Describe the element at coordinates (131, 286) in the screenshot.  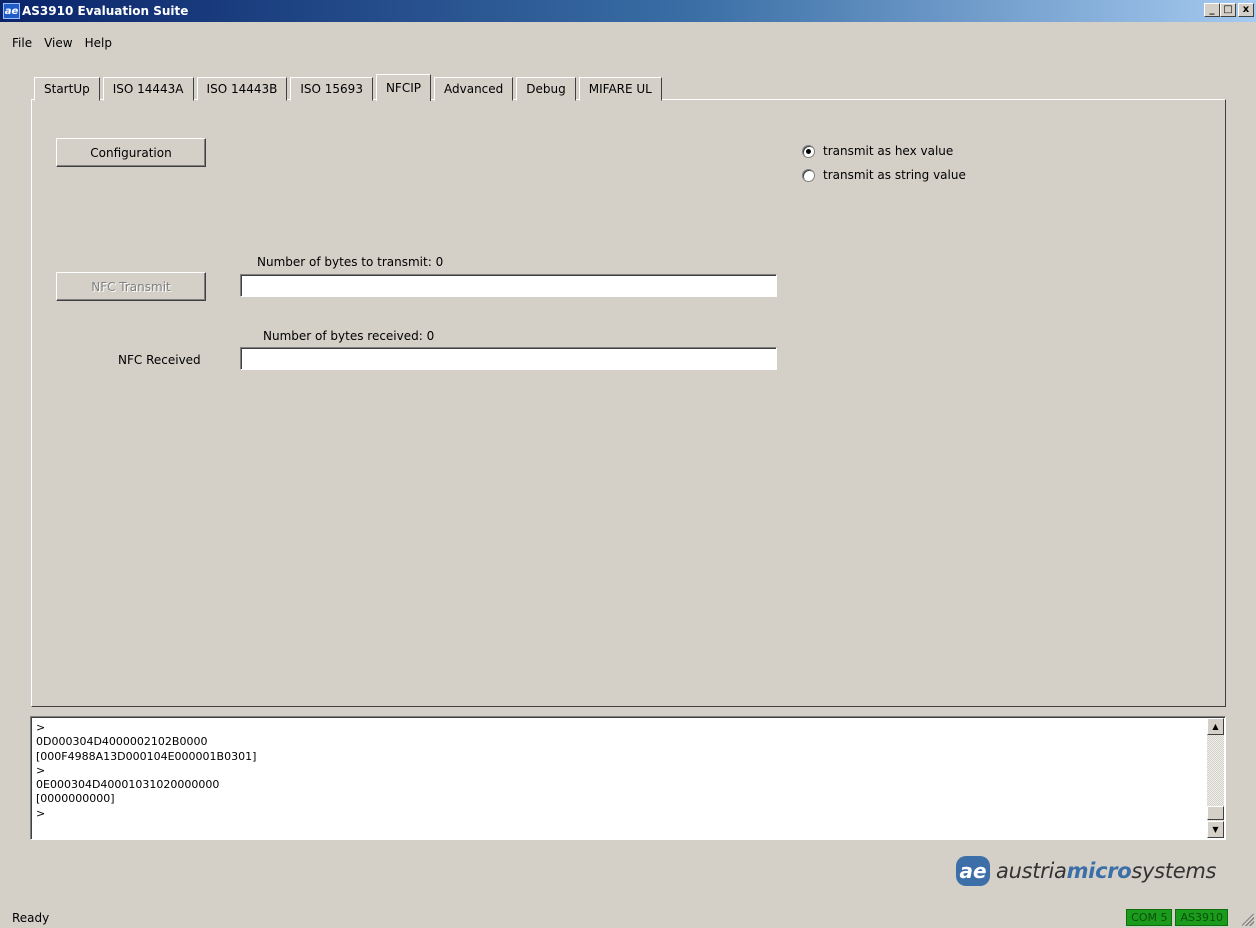
I see `nfc-transmit-button: NFC Transmit` at that location.